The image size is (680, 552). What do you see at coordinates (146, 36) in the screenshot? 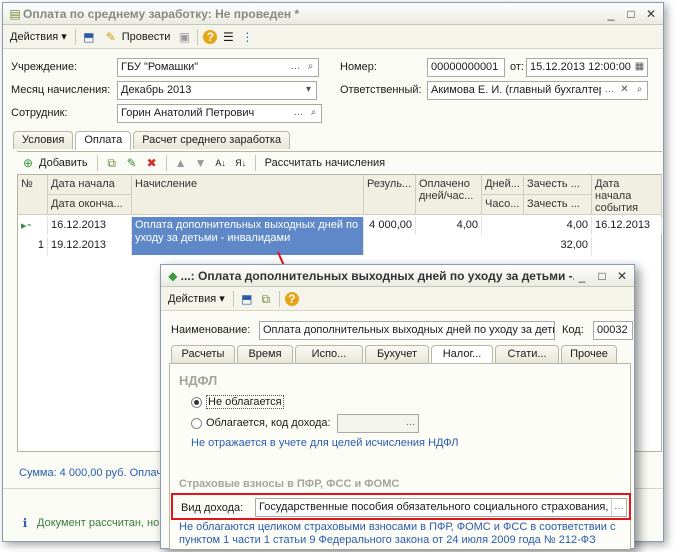
I see `post-label: Провести` at bounding box center [146, 36].